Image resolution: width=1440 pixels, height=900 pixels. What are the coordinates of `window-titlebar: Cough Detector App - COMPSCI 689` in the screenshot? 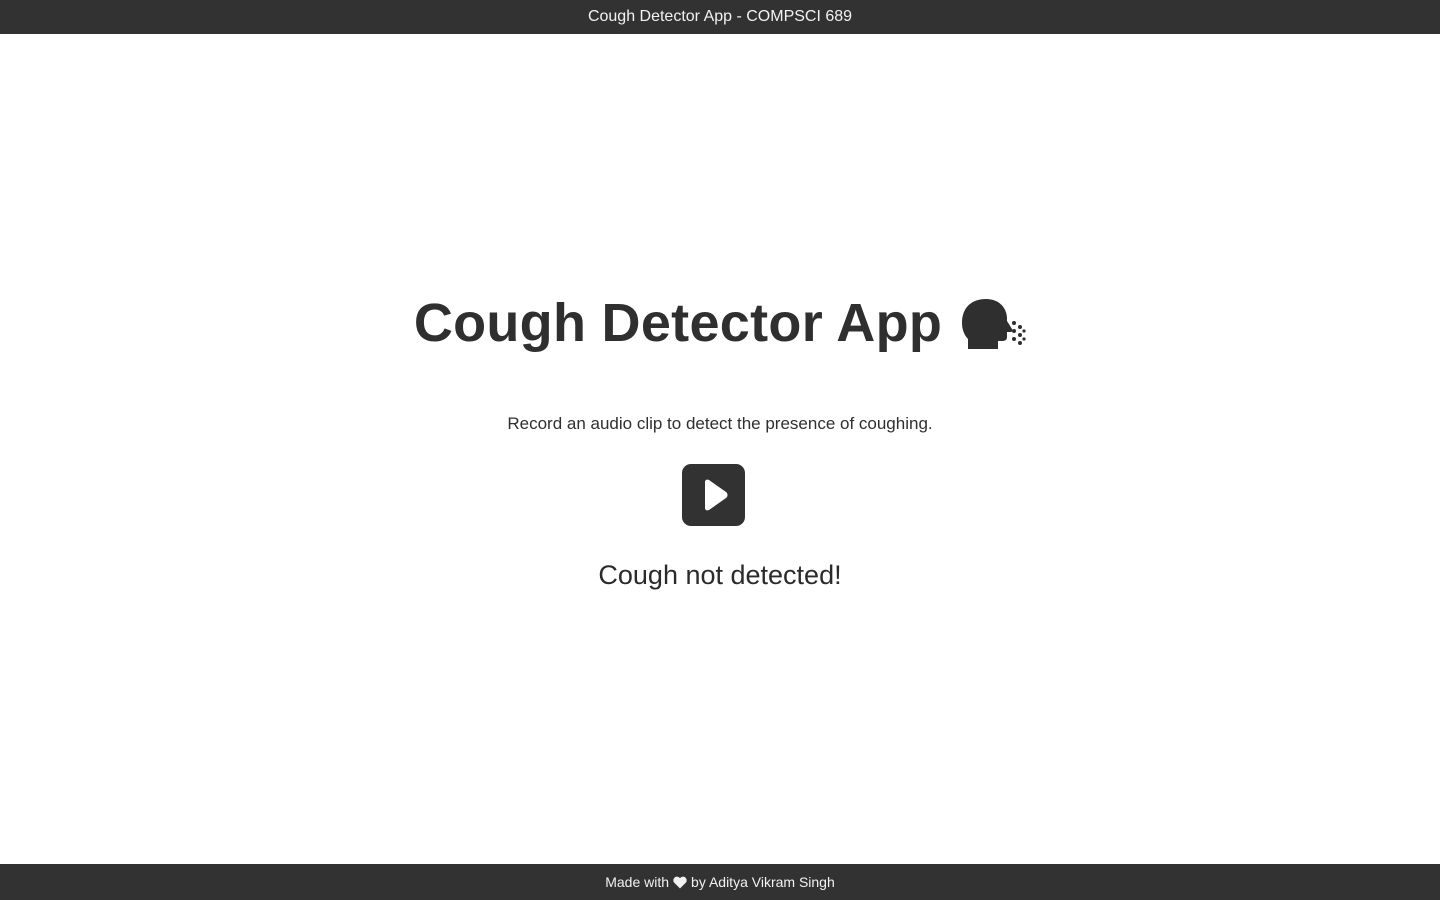 It's located at (720, 17).